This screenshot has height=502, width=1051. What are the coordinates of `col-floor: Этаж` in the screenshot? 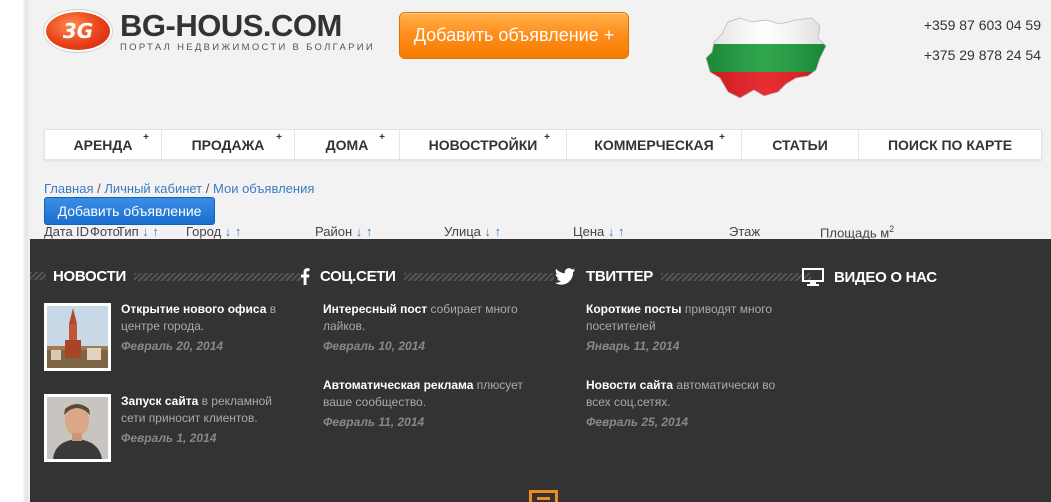 It's located at (745, 231).